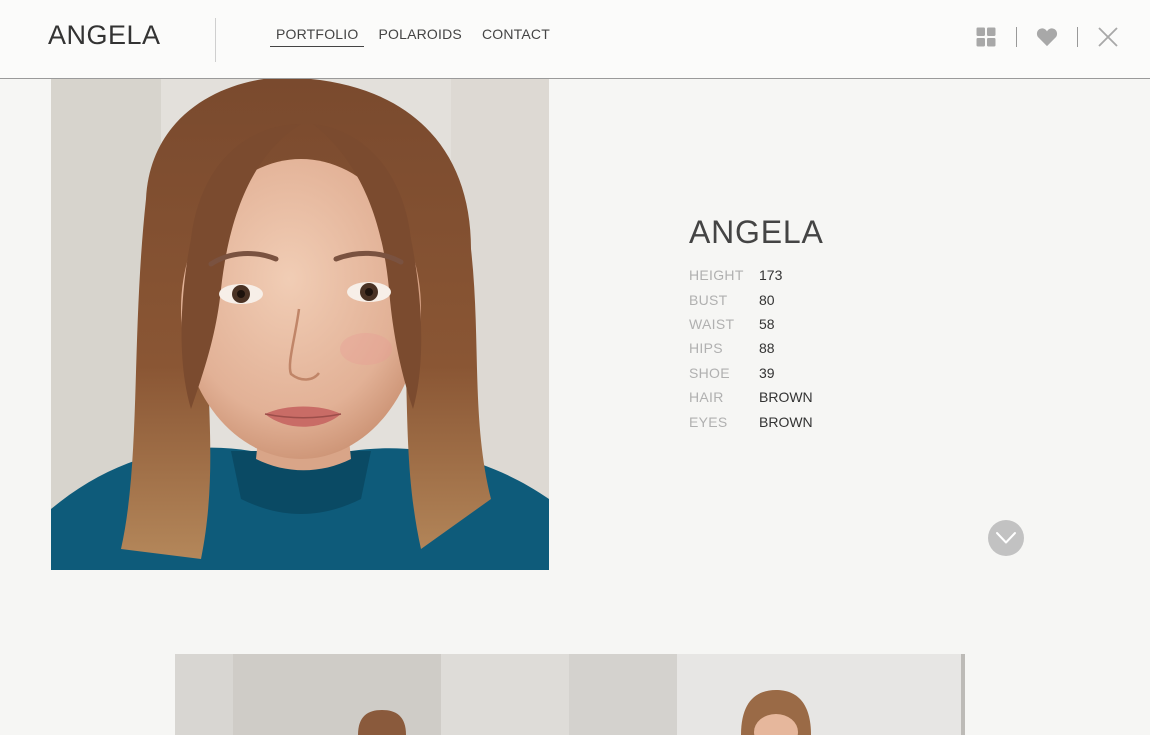 Image resolution: width=1150 pixels, height=735 pixels. Describe the element at coordinates (756, 232) in the screenshot. I see `model-name: ANGELA` at that location.